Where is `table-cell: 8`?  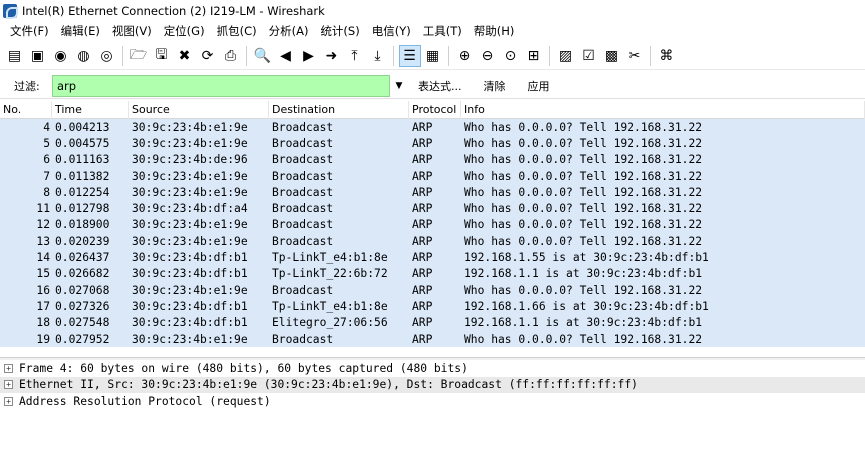 table-cell: 8 is located at coordinates (46, 192).